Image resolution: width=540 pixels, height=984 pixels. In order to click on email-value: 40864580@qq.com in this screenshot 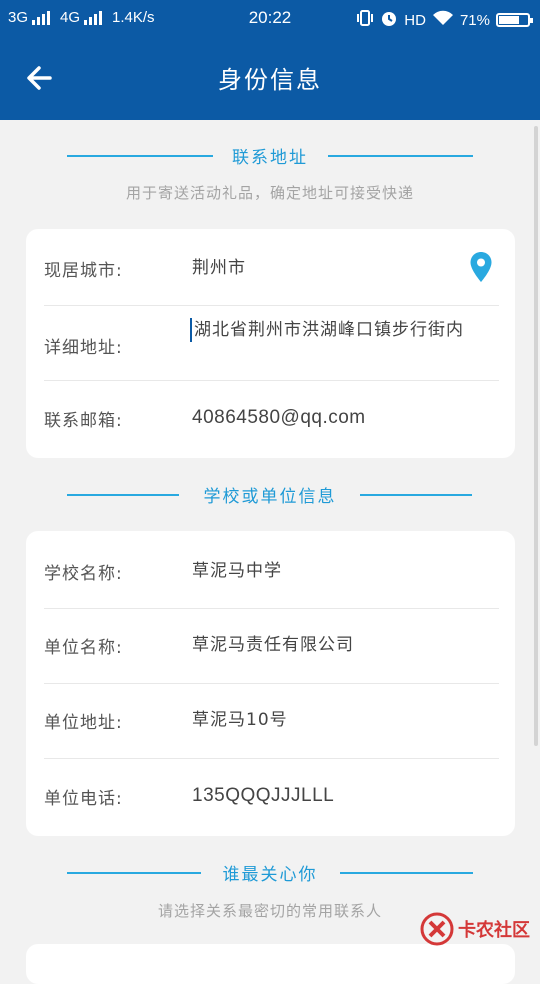, I will do `click(279, 417)`.